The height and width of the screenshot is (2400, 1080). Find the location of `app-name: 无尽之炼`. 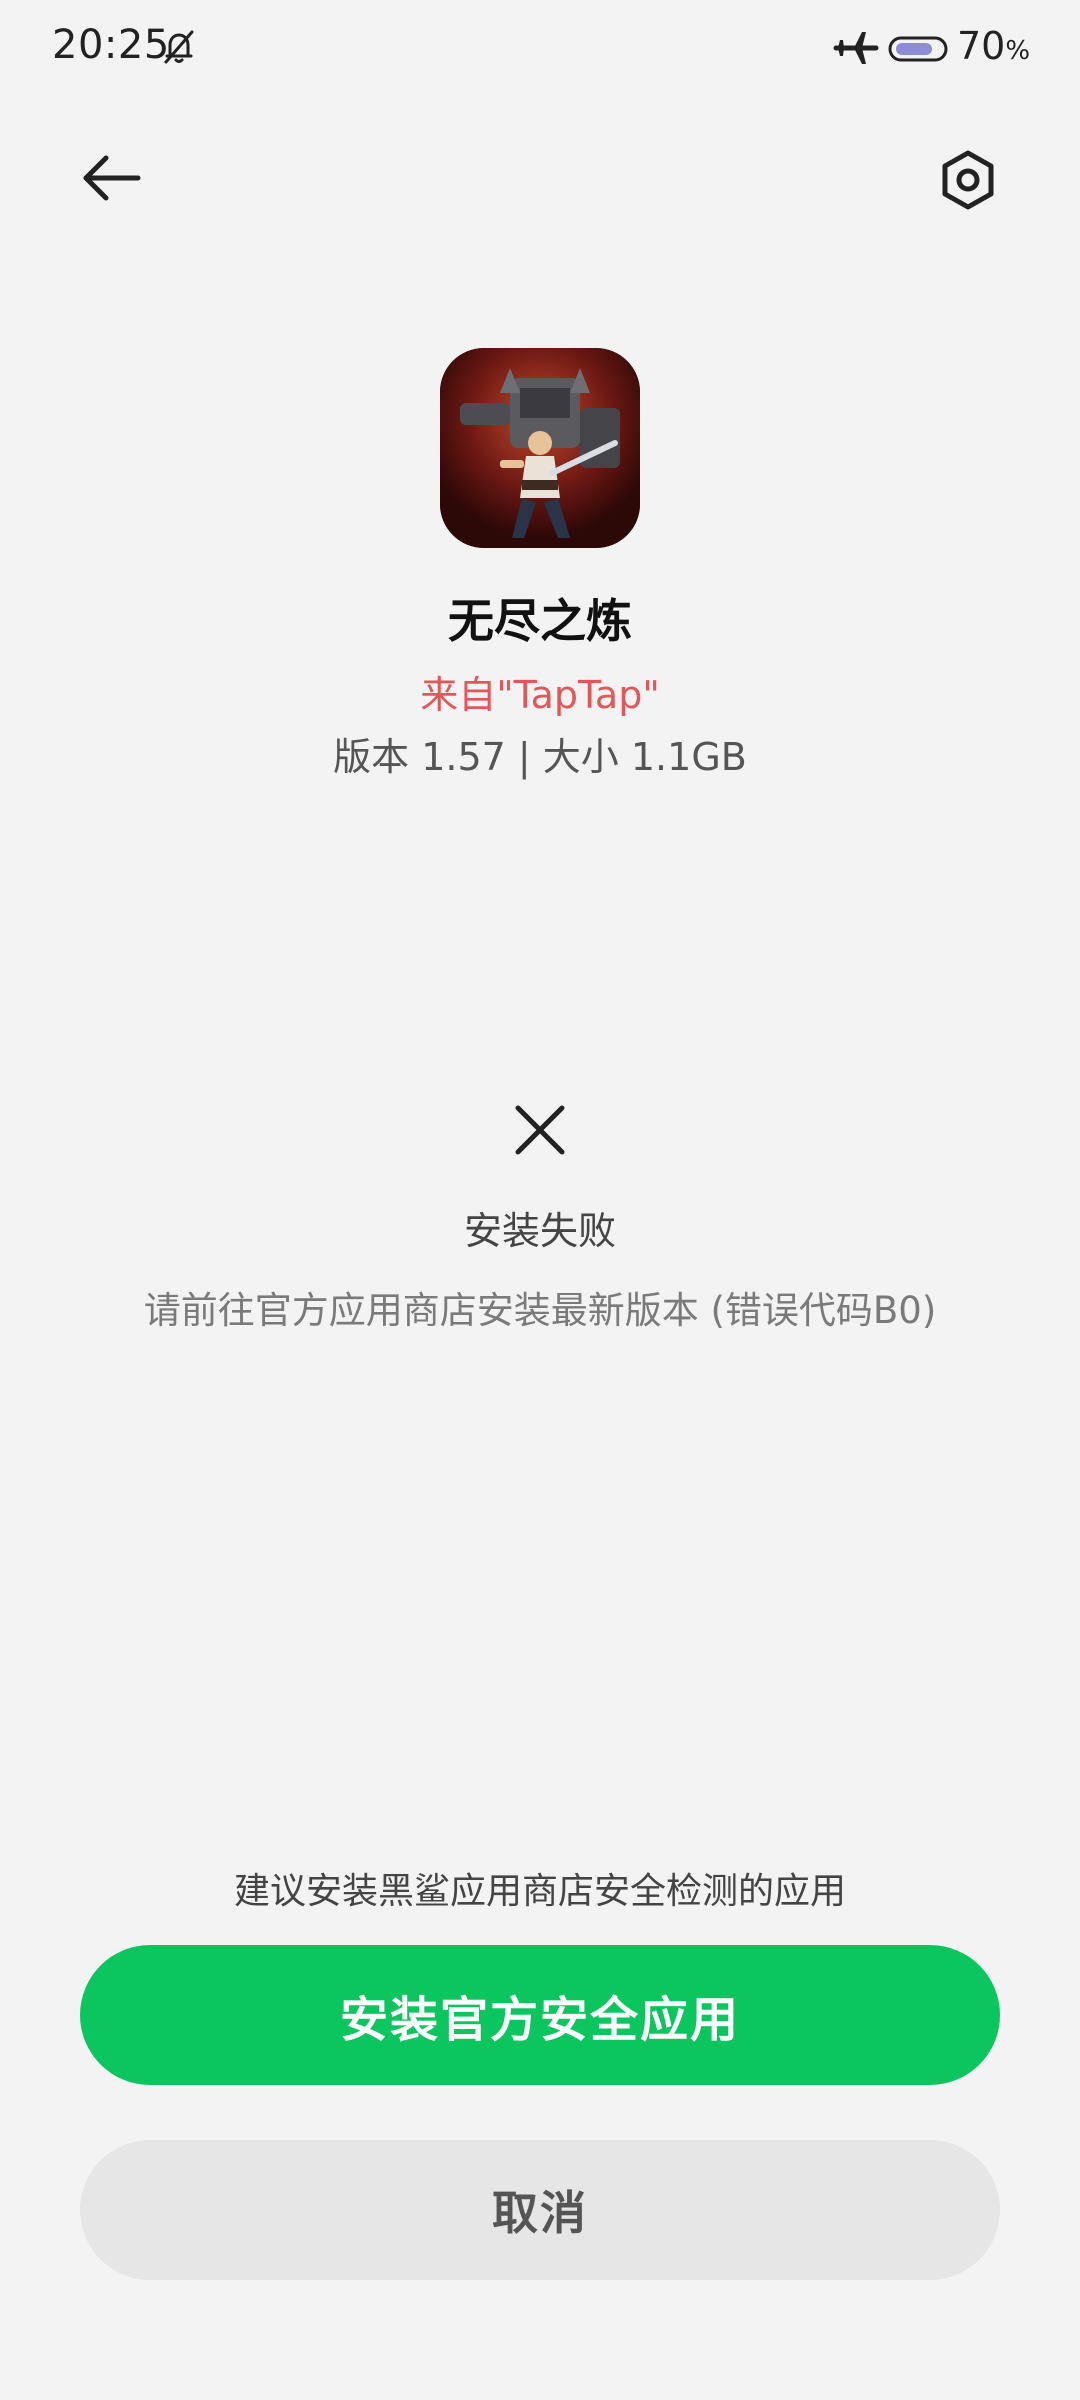

app-name: 无尽之炼 is located at coordinates (540, 621).